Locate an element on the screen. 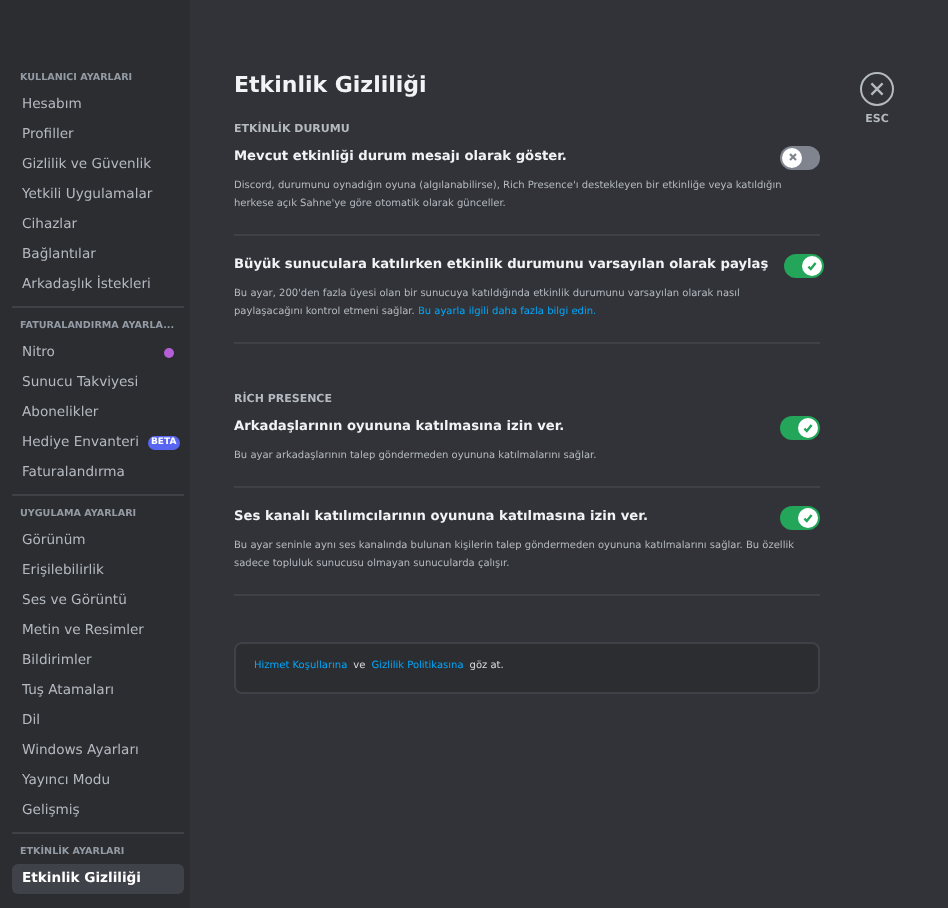 The width and height of the screenshot is (948, 908). page-title: Etkinlik Gizliliği is located at coordinates (331, 86).